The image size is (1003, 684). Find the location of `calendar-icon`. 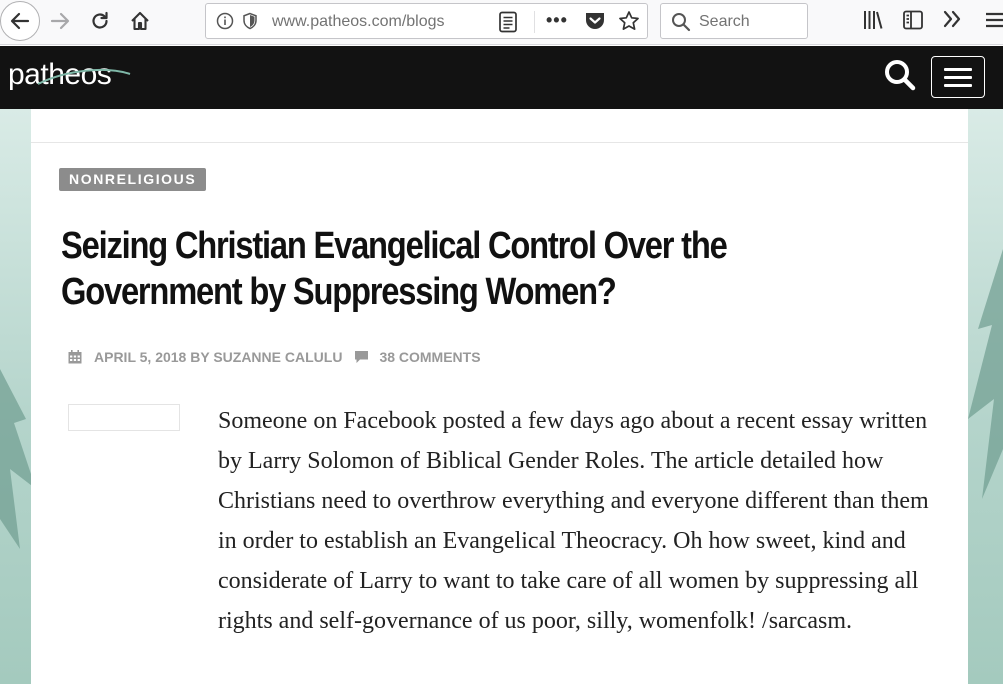

calendar-icon is located at coordinates (75, 357).